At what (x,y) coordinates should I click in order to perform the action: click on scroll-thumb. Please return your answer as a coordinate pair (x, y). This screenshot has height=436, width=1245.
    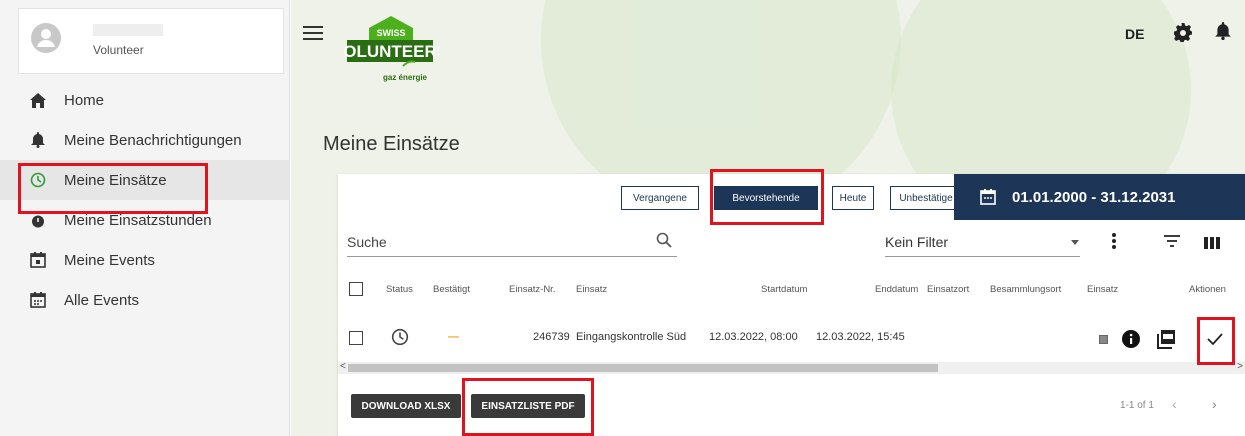
    Looking at the image, I should click on (643, 368).